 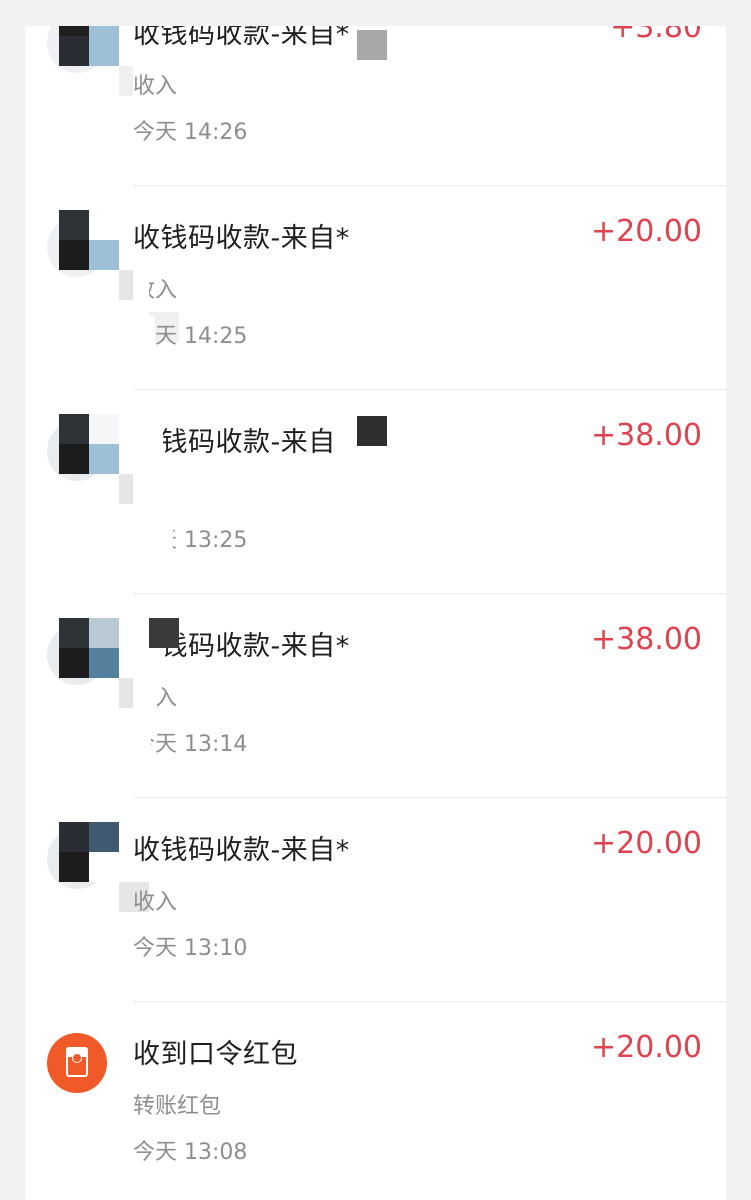 What do you see at coordinates (190, 948) in the screenshot?
I see `transaction-time: 今天 13:10` at bounding box center [190, 948].